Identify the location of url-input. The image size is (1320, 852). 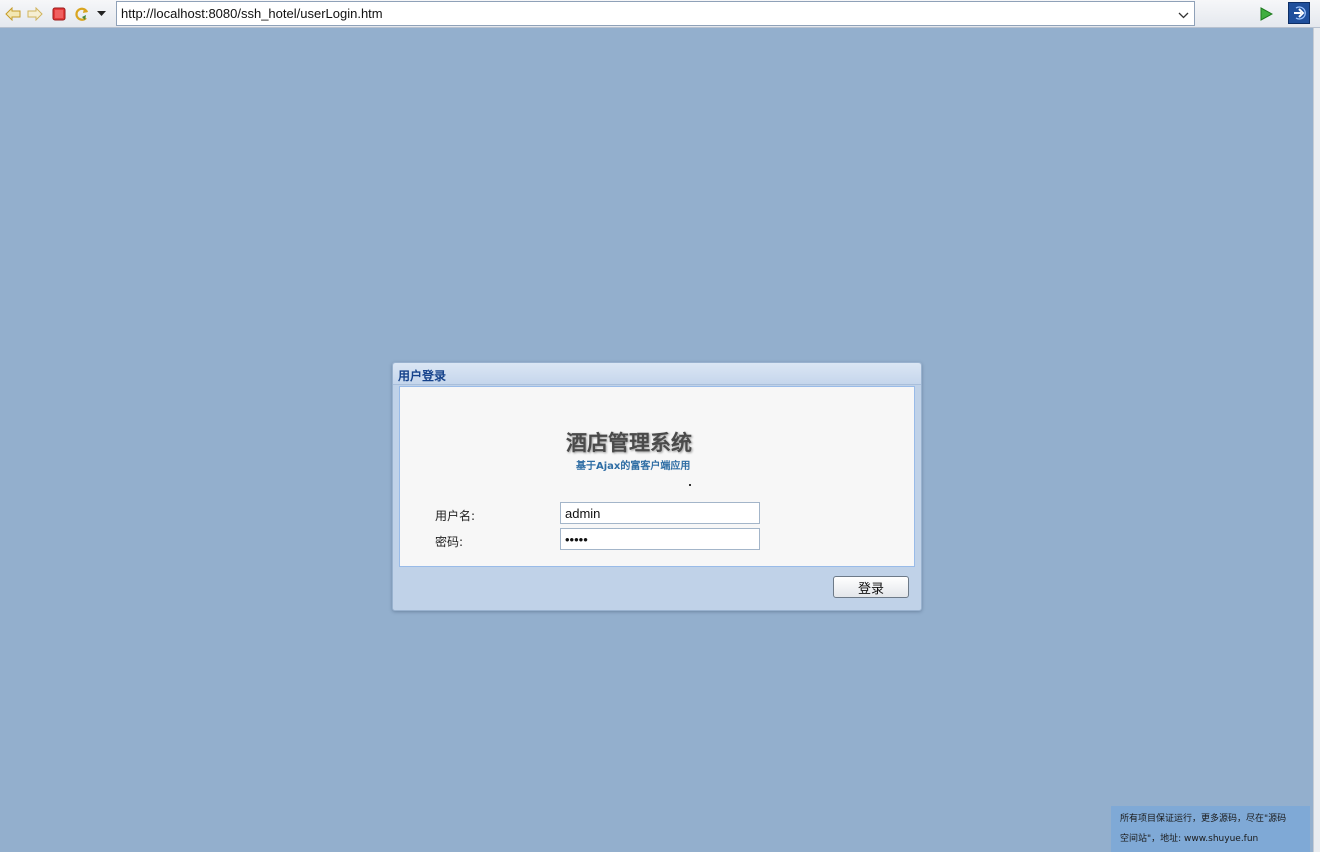
(645, 13).